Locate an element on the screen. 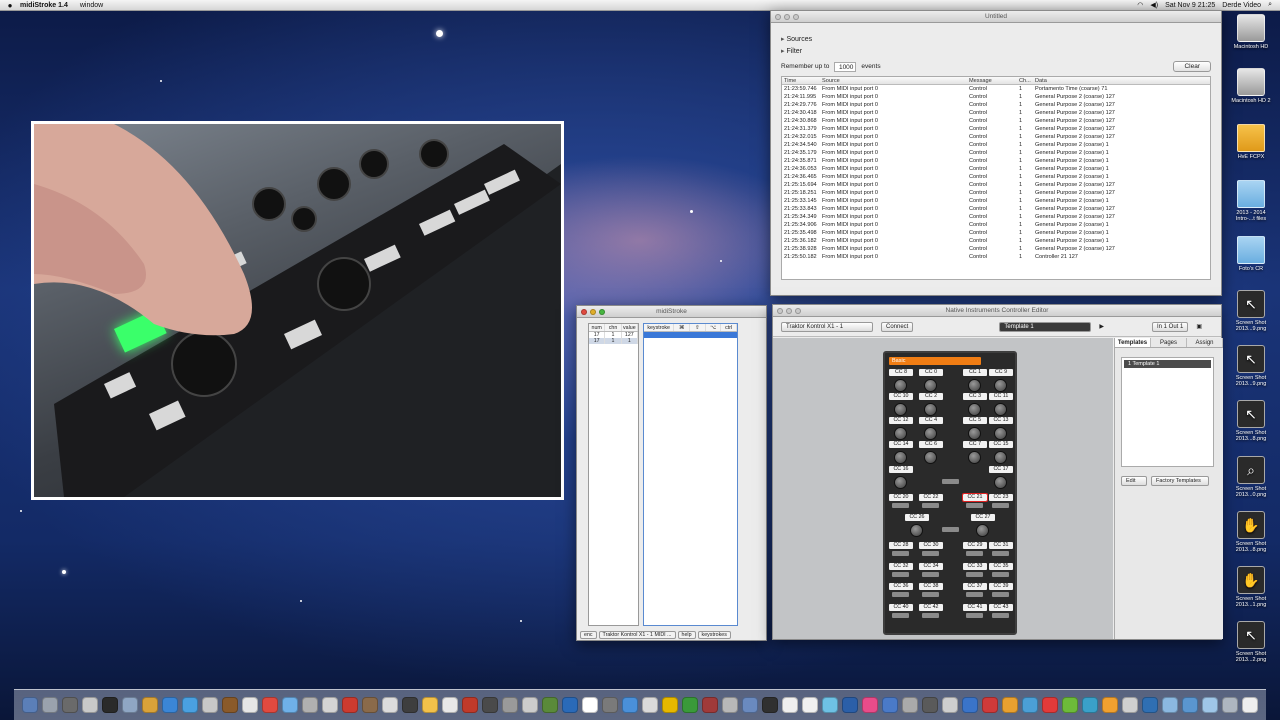  column-header: Data is located at coordinates (1080, 80).